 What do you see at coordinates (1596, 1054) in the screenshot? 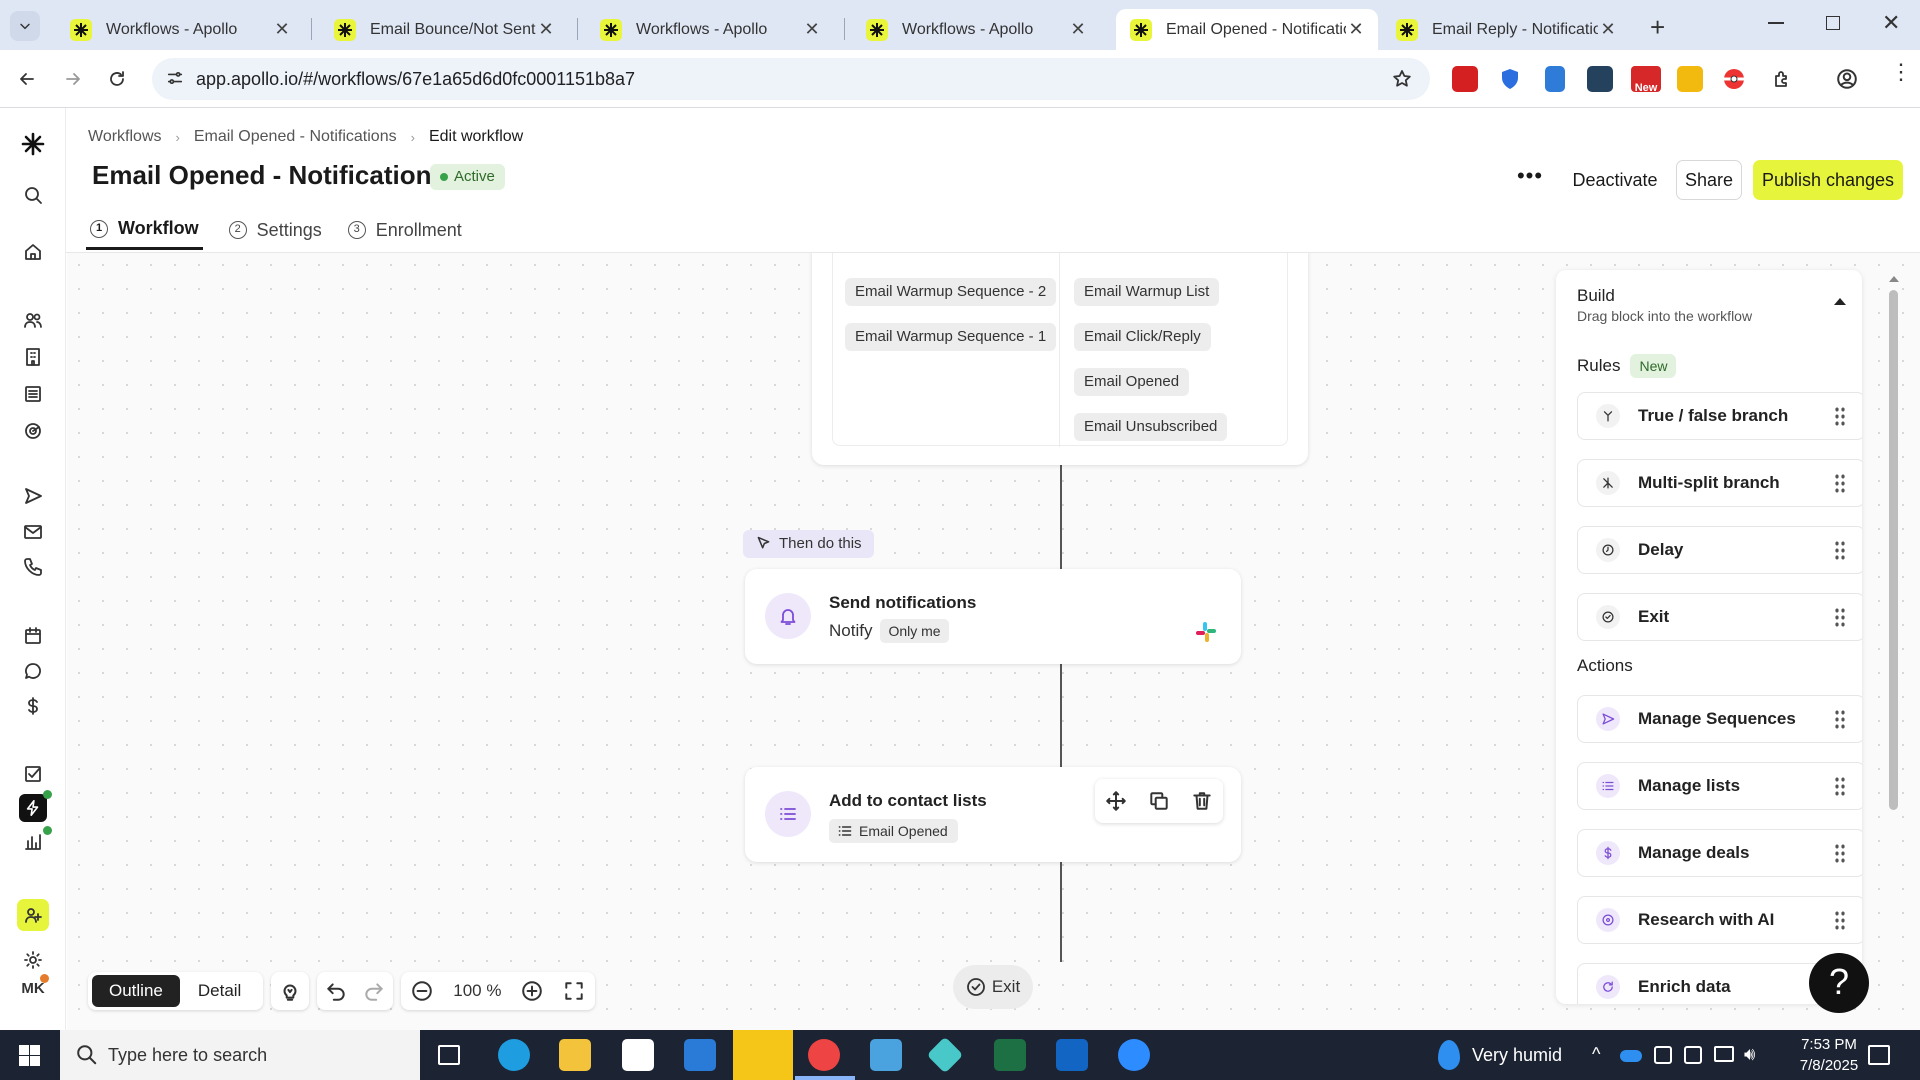
I see `tray-chevron-icon: ^` at bounding box center [1596, 1054].